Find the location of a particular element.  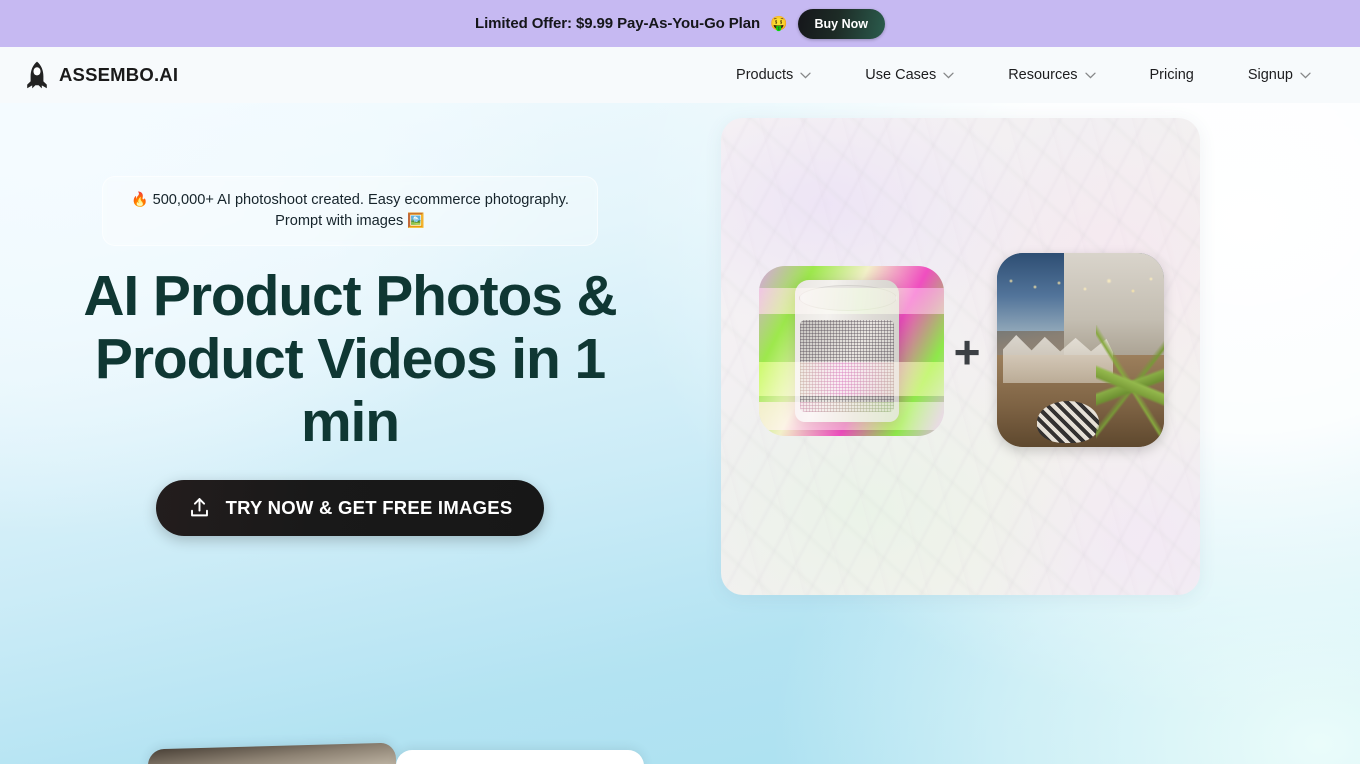

cta-label: TRY NOW & GET FREE IMAGES is located at coordinates (369, 507).